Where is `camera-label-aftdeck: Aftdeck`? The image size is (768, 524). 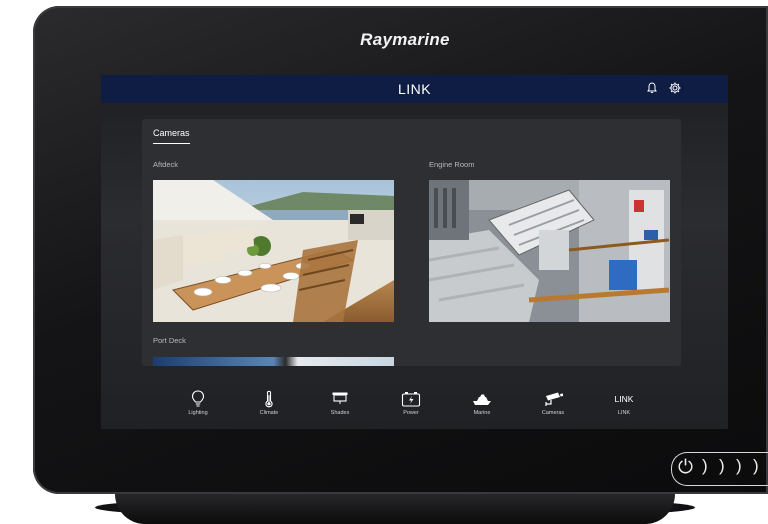
camera-label-aftdeck: Aftdeck is located at coordinates (166, 164).